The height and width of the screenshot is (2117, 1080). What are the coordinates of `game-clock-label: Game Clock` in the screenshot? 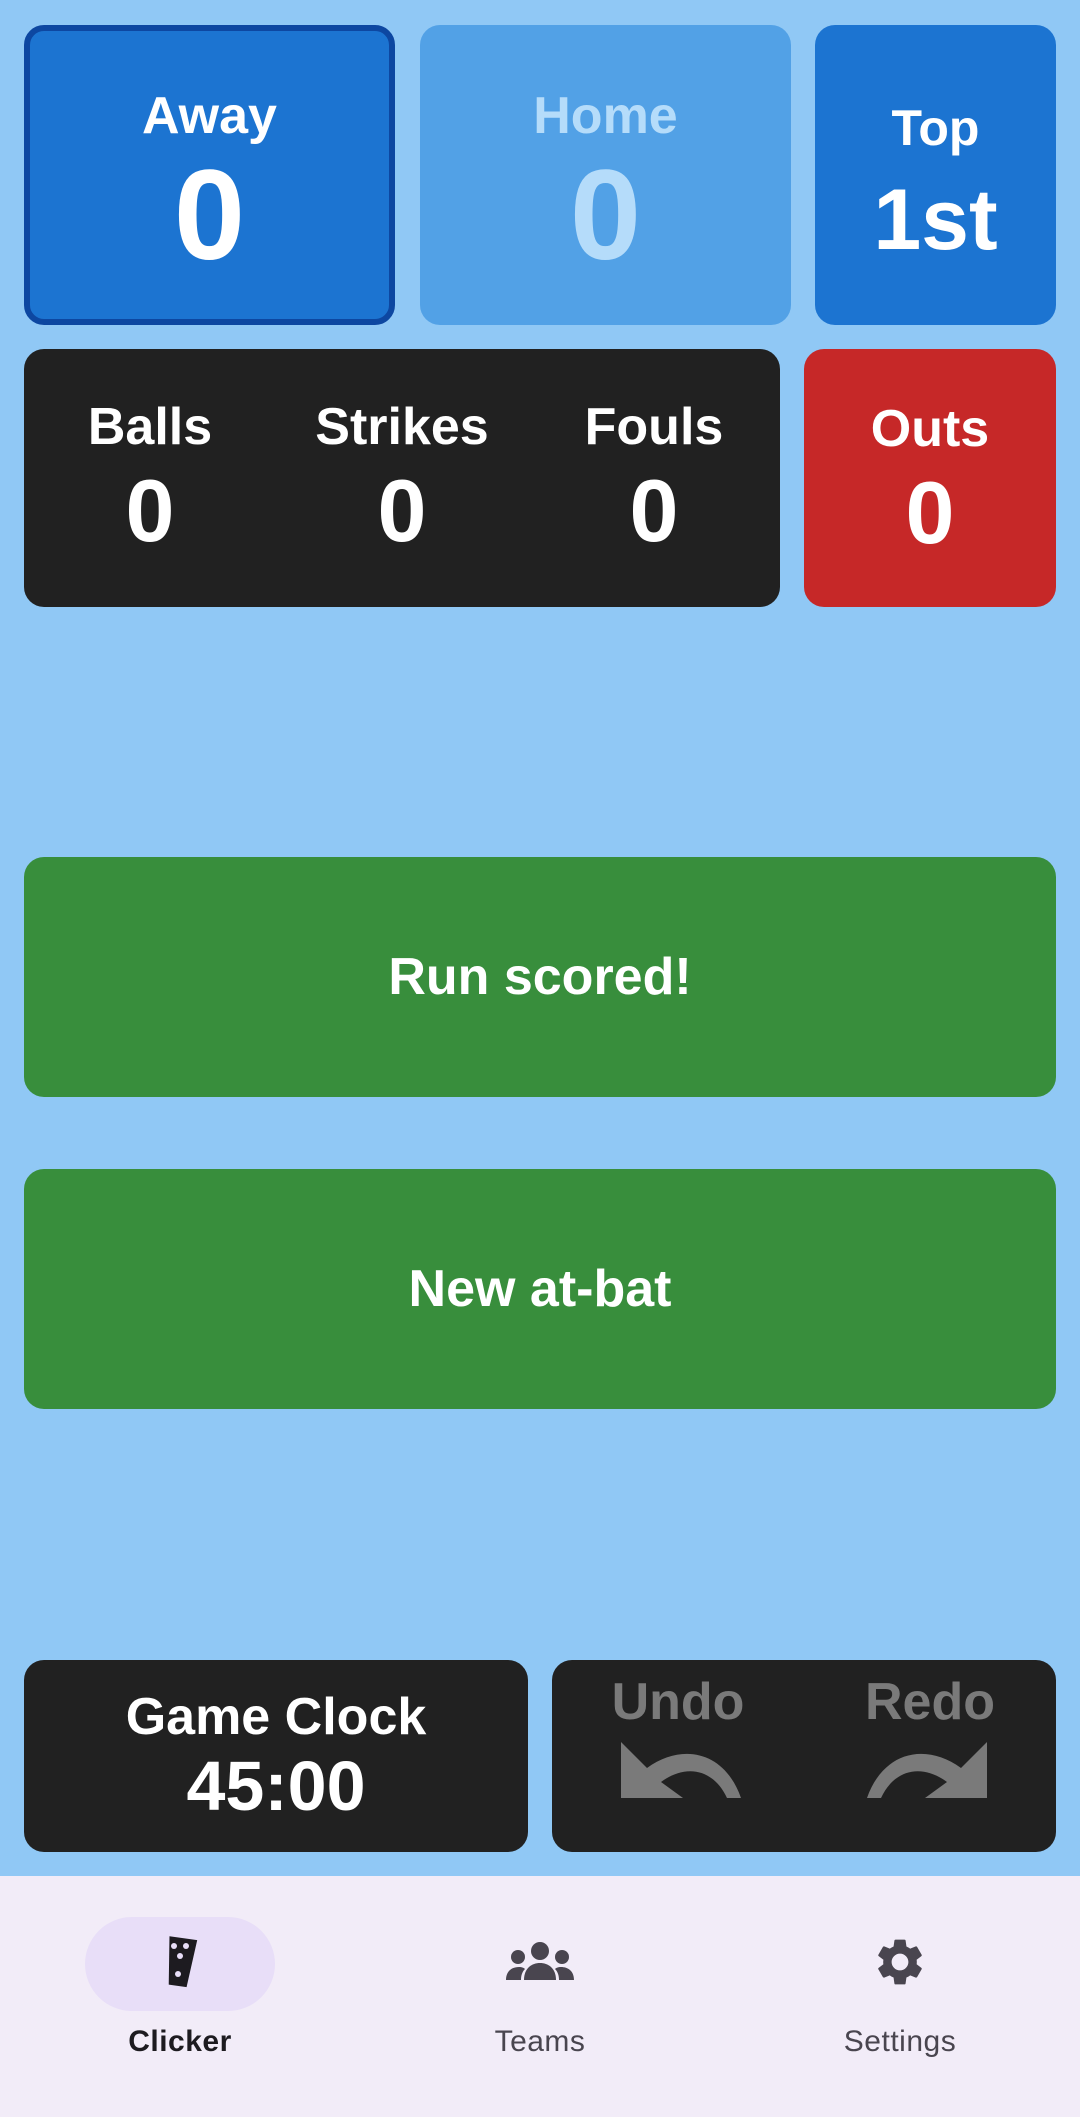 It's located at (276, 1717).